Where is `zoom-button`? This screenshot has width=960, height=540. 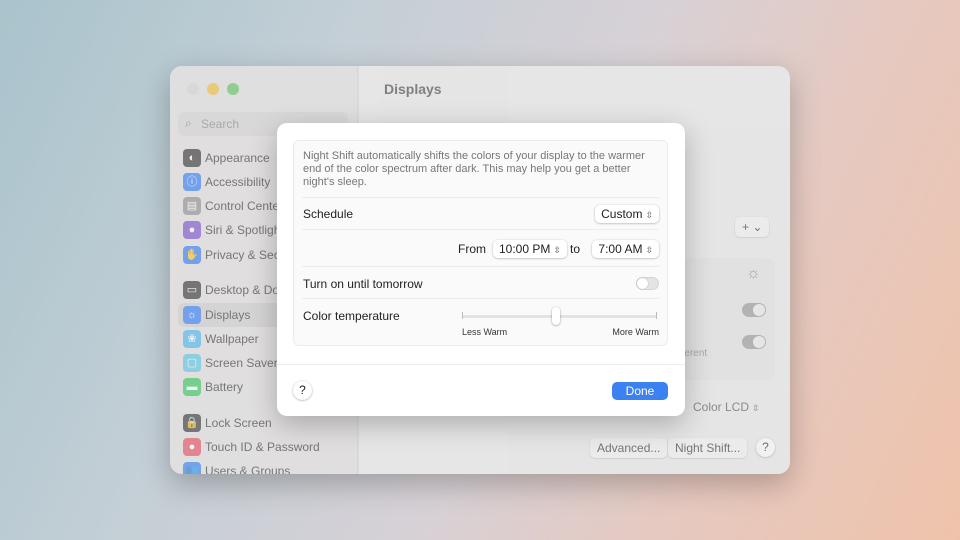
zoom-button is located at coordinates (233, 89).